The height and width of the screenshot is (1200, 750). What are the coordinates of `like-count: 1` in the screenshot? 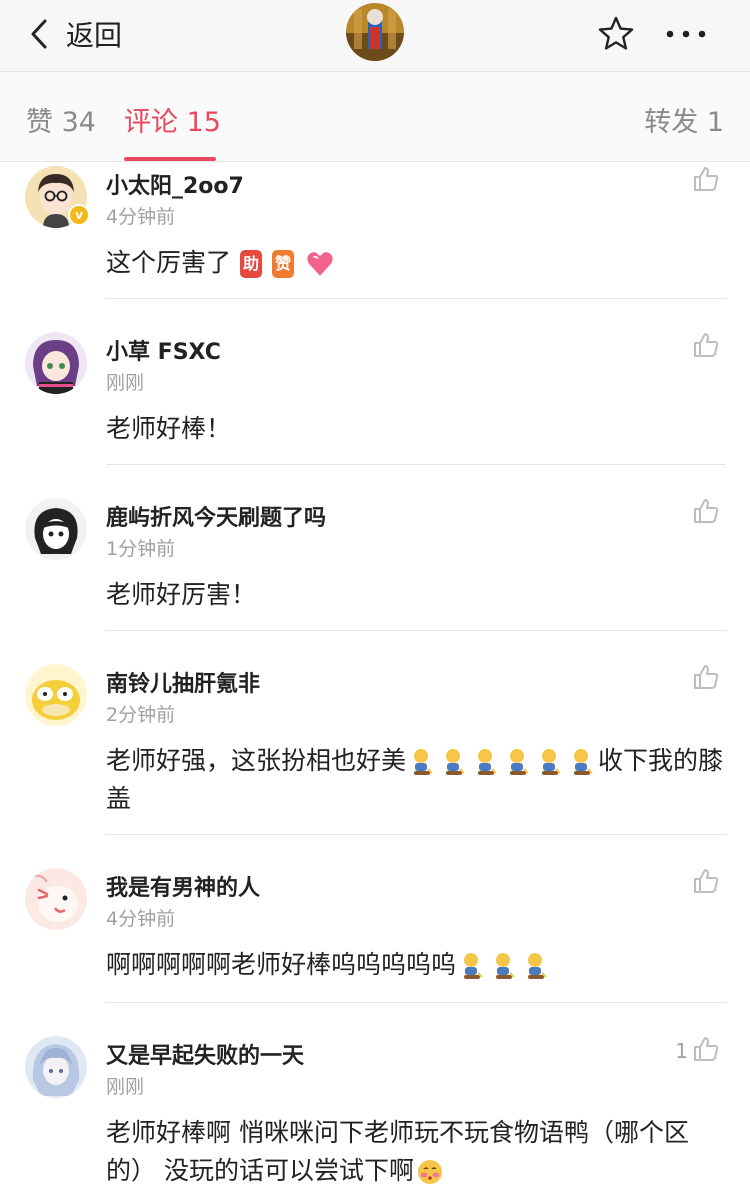 It's located at (681, 1051).